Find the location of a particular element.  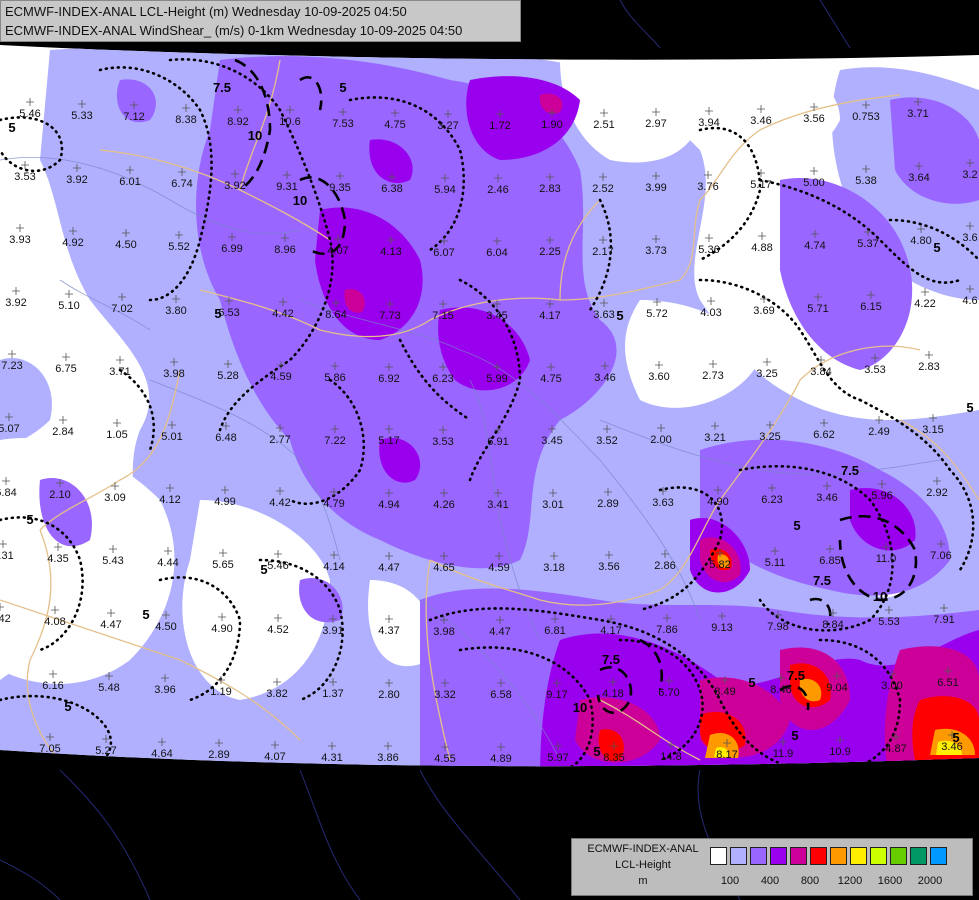

grid-value: 3.01 is located at coordinates (552, 505).